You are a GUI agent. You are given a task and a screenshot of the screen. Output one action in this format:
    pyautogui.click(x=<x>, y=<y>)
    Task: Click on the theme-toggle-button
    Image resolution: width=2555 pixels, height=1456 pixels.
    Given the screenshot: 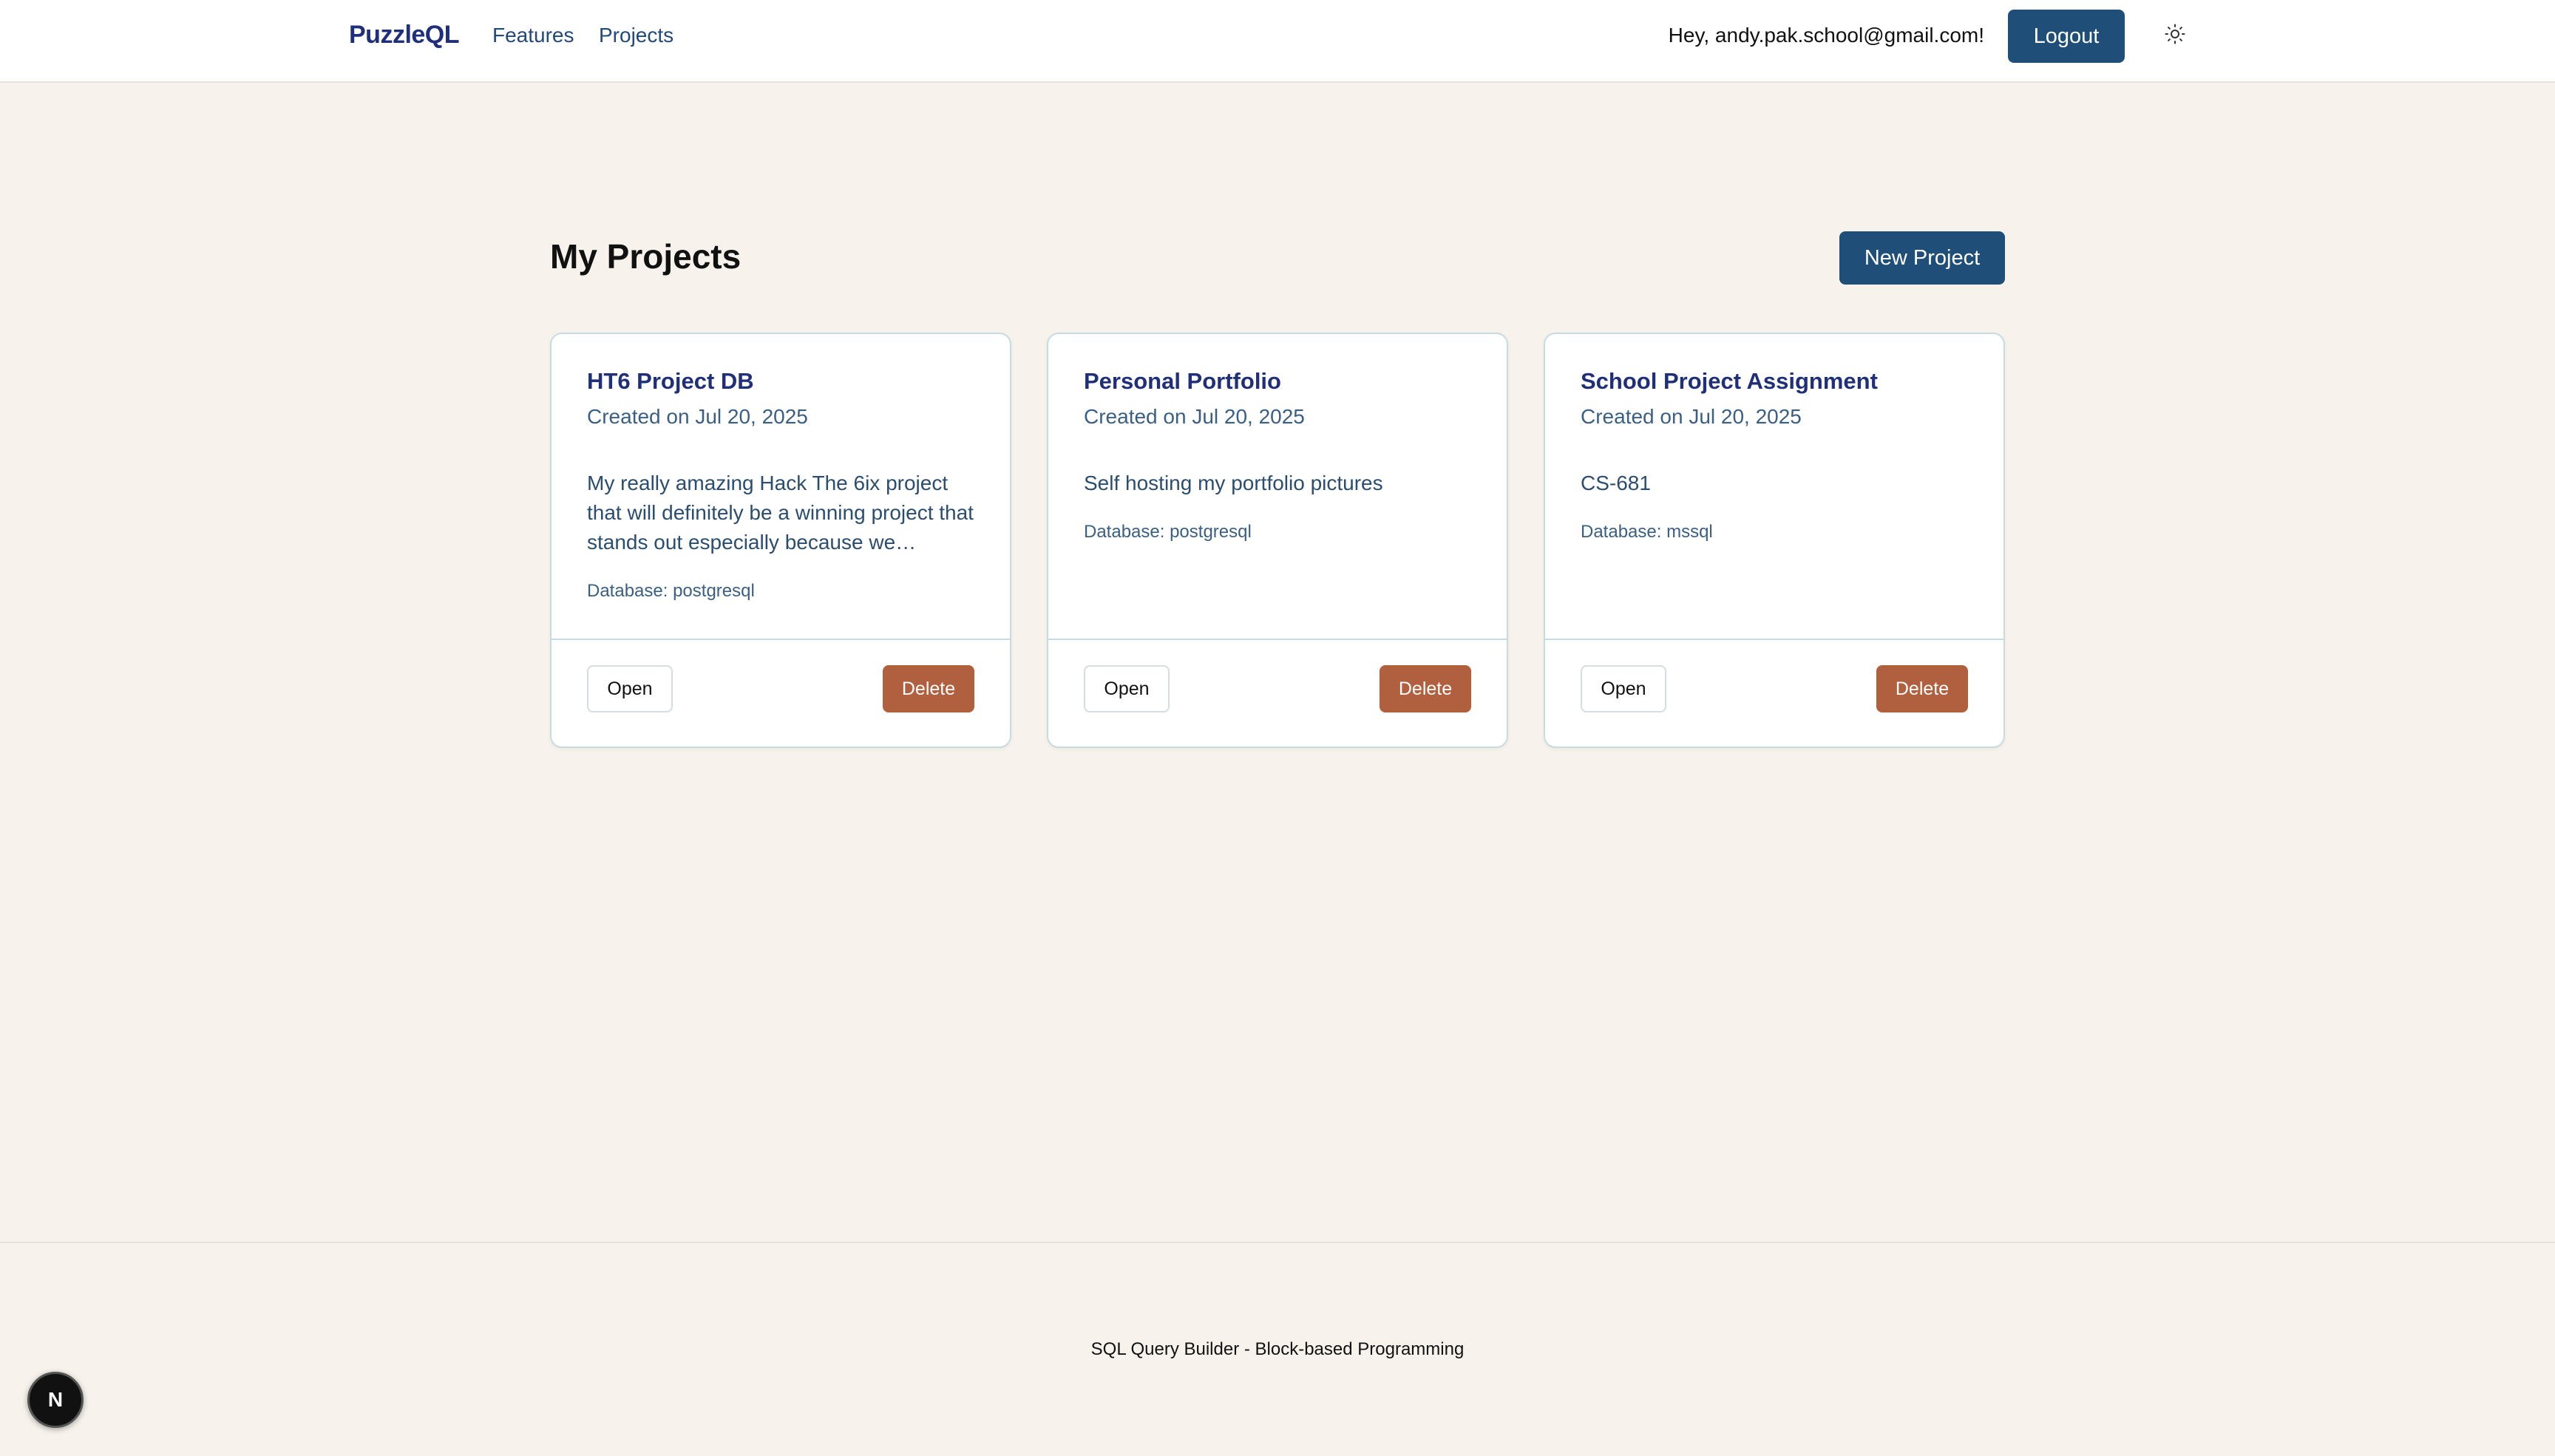 What is the action you would take?
    pyautogui.click(x=2175, y=34)
    